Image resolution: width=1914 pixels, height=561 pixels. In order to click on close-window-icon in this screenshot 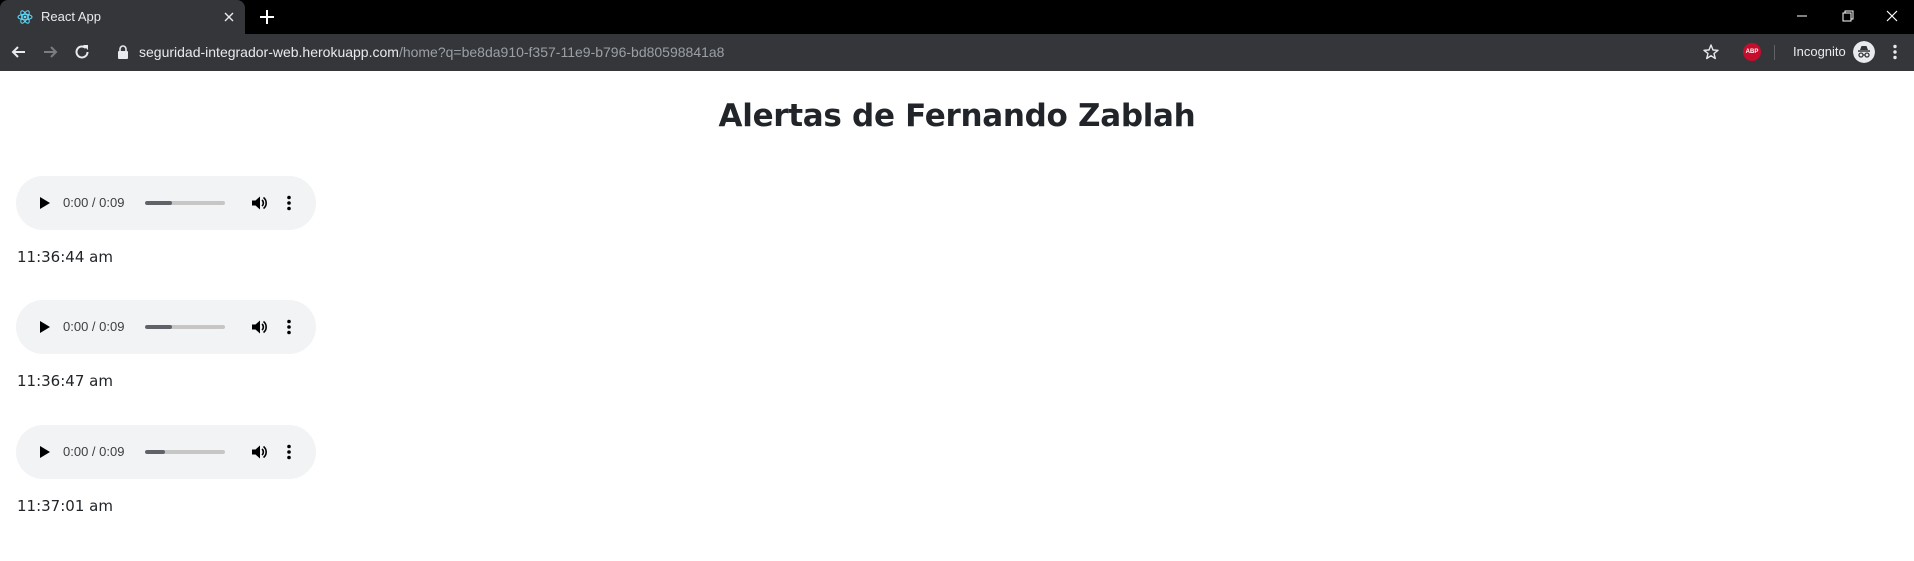, I will do `click(1892, 16)`.